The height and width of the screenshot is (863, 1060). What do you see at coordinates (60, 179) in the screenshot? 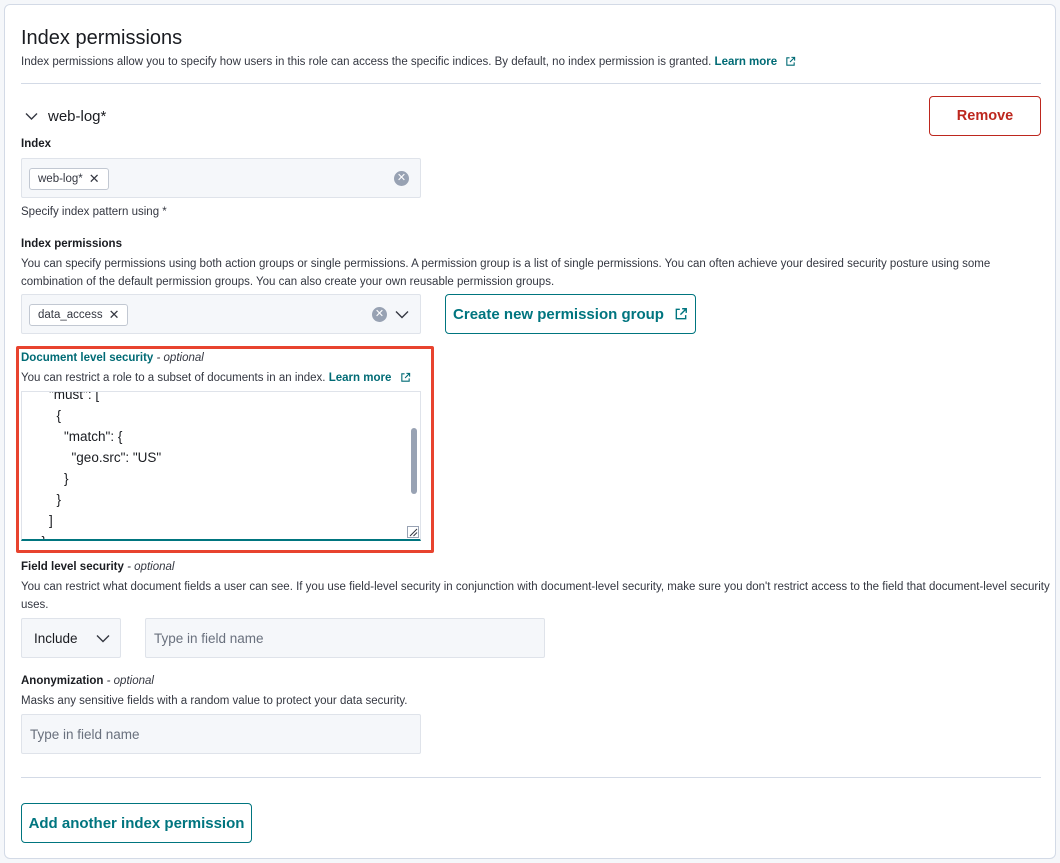
I see `index-chip-label: web-log*` at bounding box center [60, 179].